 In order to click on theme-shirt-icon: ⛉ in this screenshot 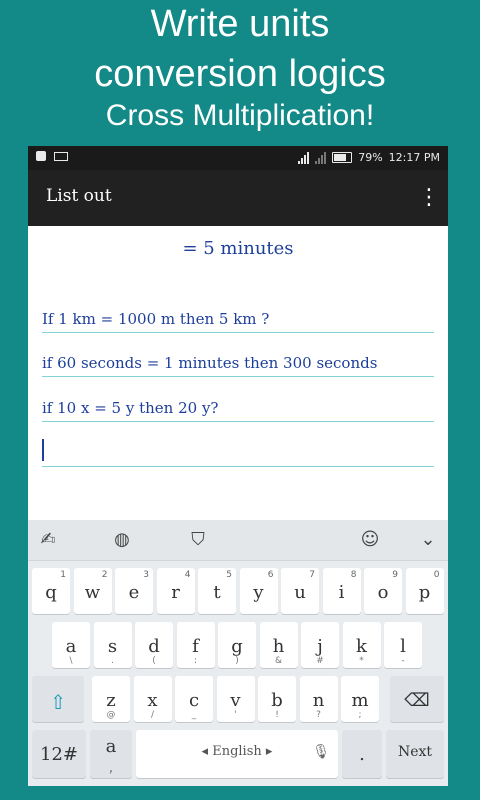, I will do `click(198, 540)`.